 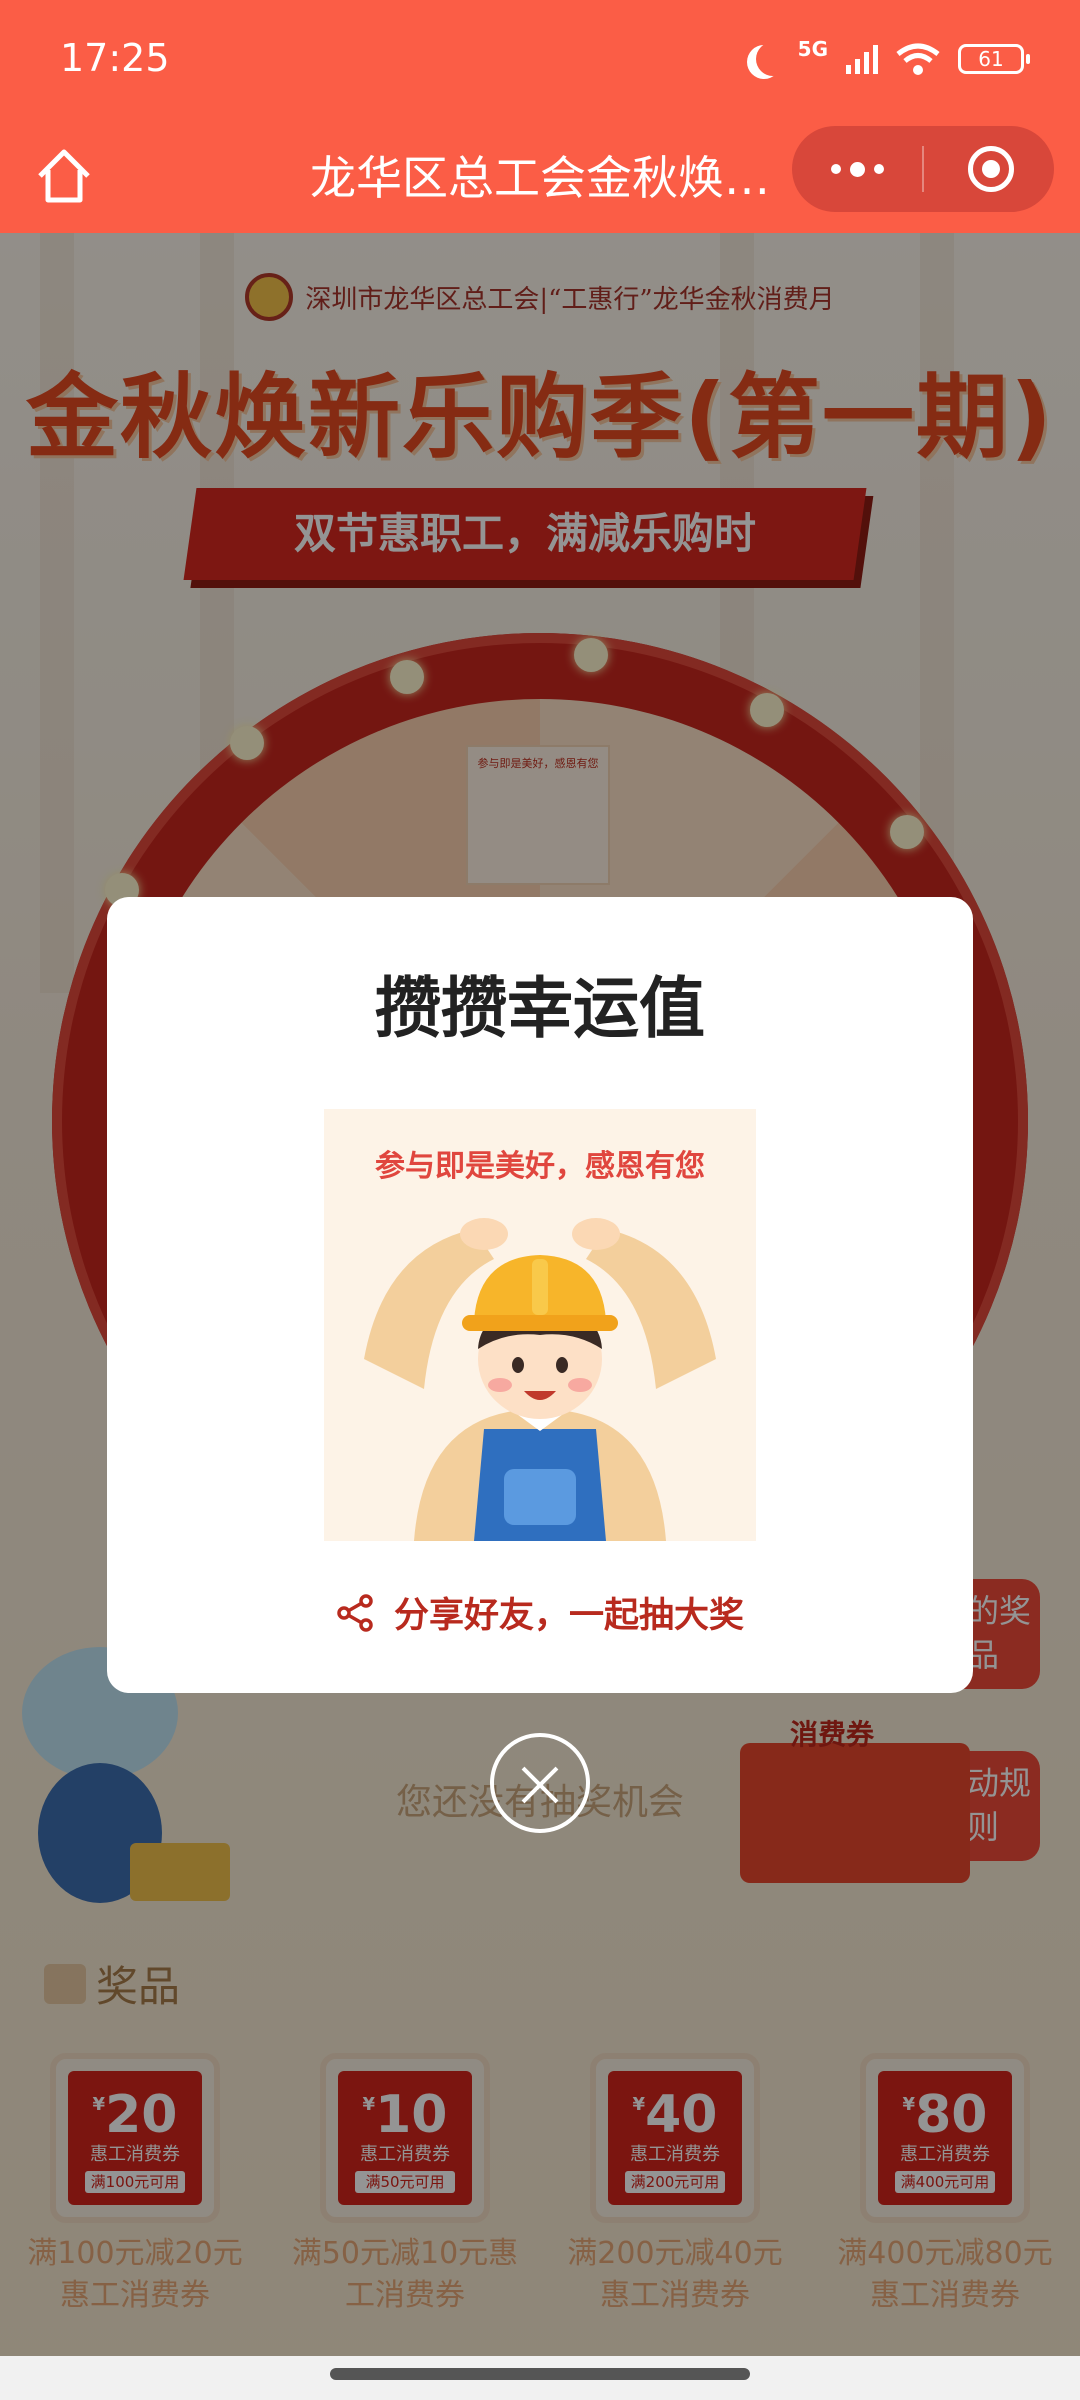 I want to click on title-bar: 龙华区总工会金秋焕新乐购季（第一期）, so click(x=540, y=176).